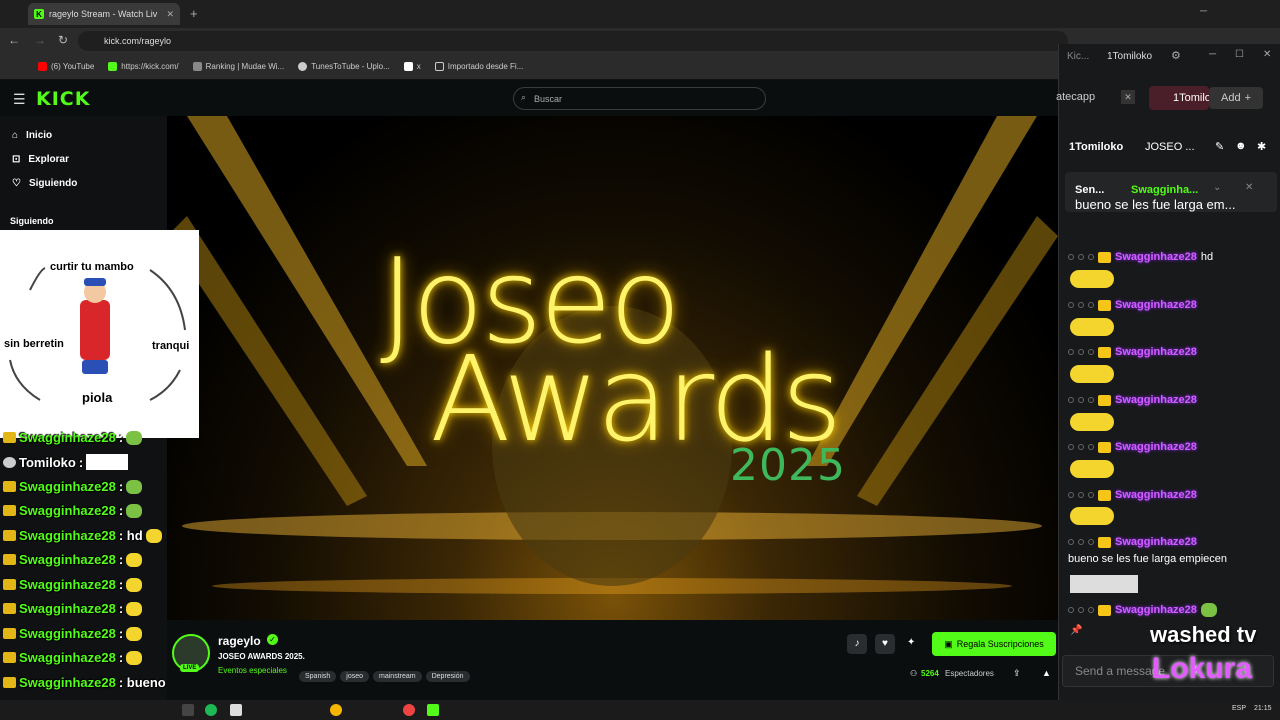 The height and width of the screenshot is (720, 1280). What do you see at coordinates (239, 641) in the screenshot?
I see `streamer-name: rageylo` at bounding box center [239, 641].